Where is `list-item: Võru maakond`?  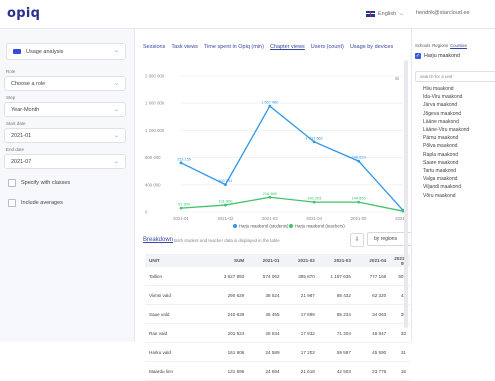 list-item: Võru maakond is located at coordinates (446, 196).